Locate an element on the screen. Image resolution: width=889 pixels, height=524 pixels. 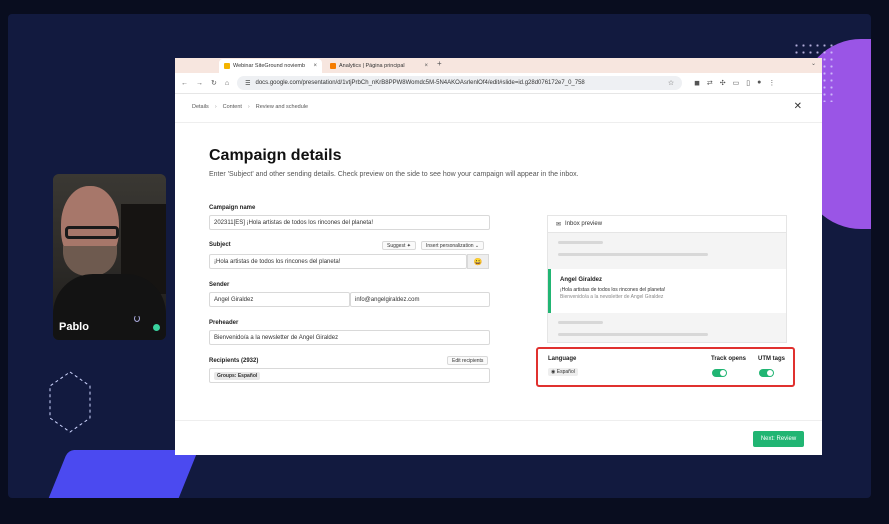
page-title: Campaign details is located at coordinates (275, 155).